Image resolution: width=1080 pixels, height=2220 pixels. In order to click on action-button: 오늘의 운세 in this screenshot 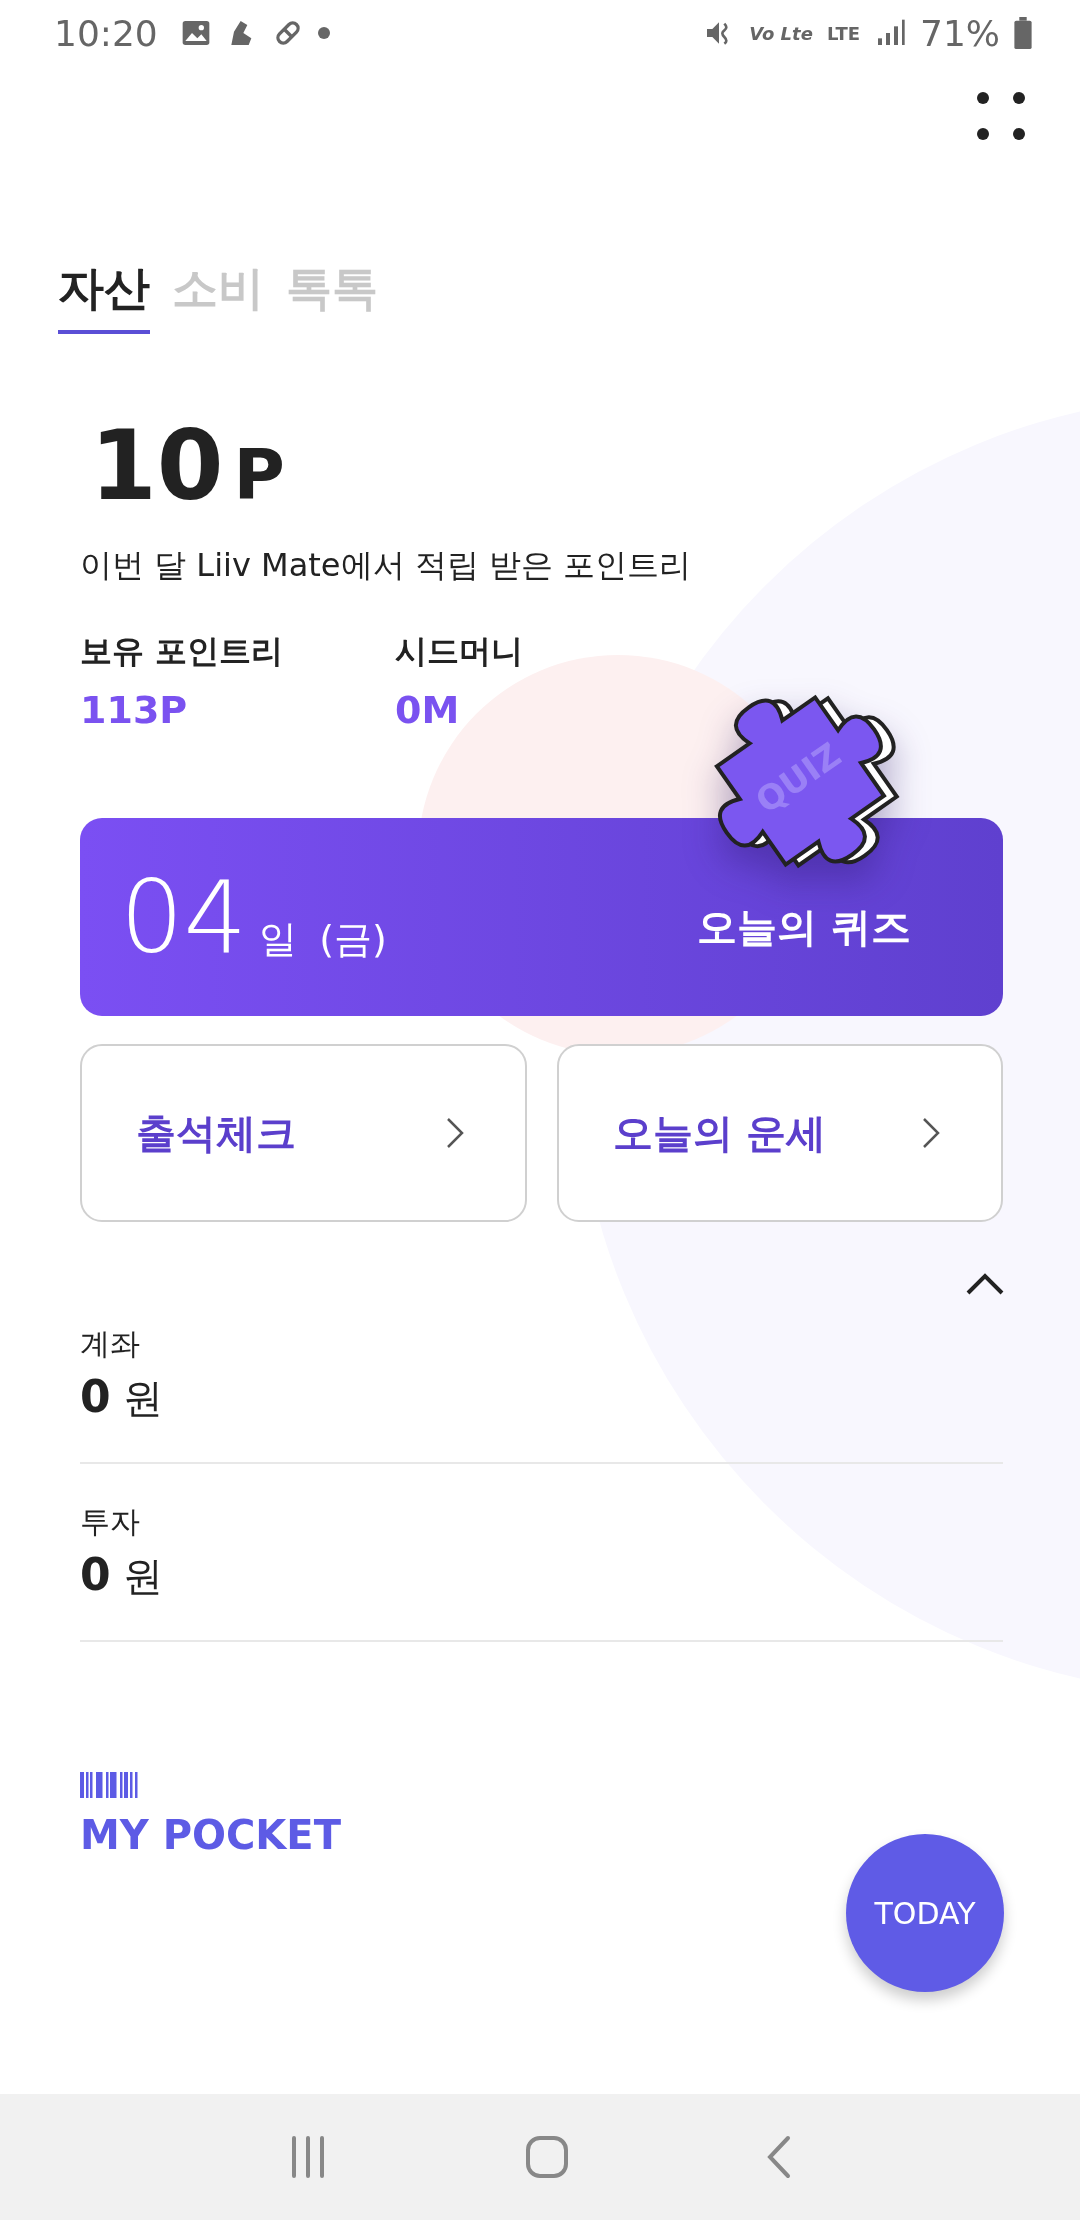, I will do `click(779, 1133)`.